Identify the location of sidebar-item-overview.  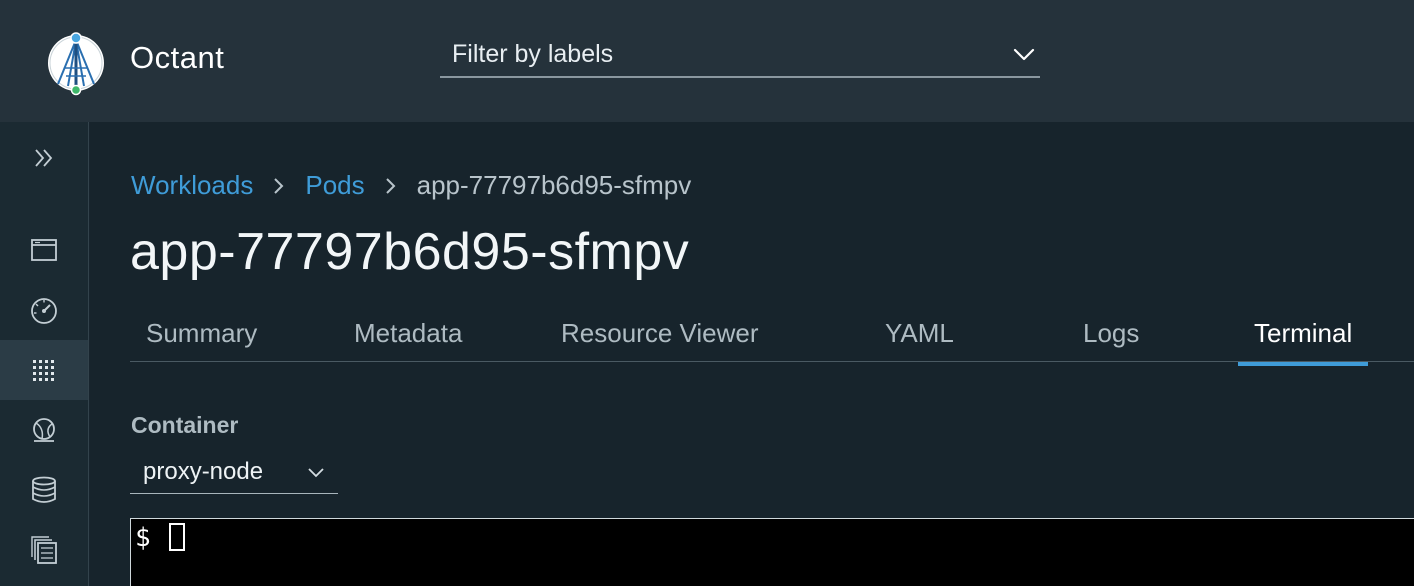
(44, 250).